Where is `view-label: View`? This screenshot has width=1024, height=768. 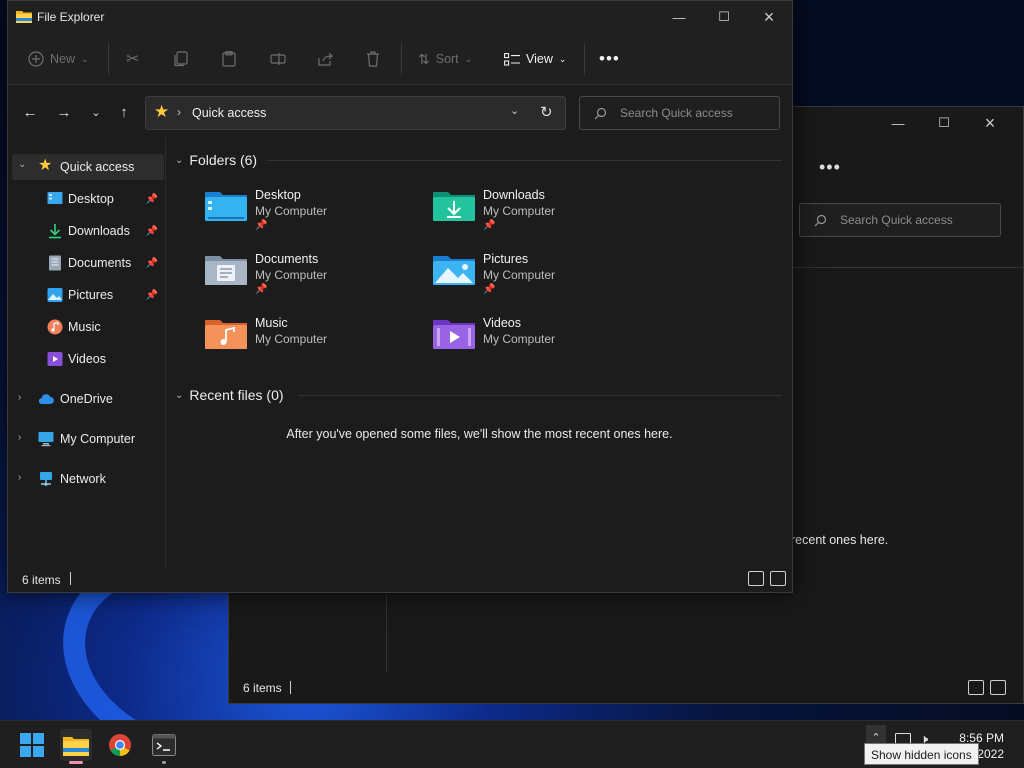 view-label: View is located at coordinates (539, 59).